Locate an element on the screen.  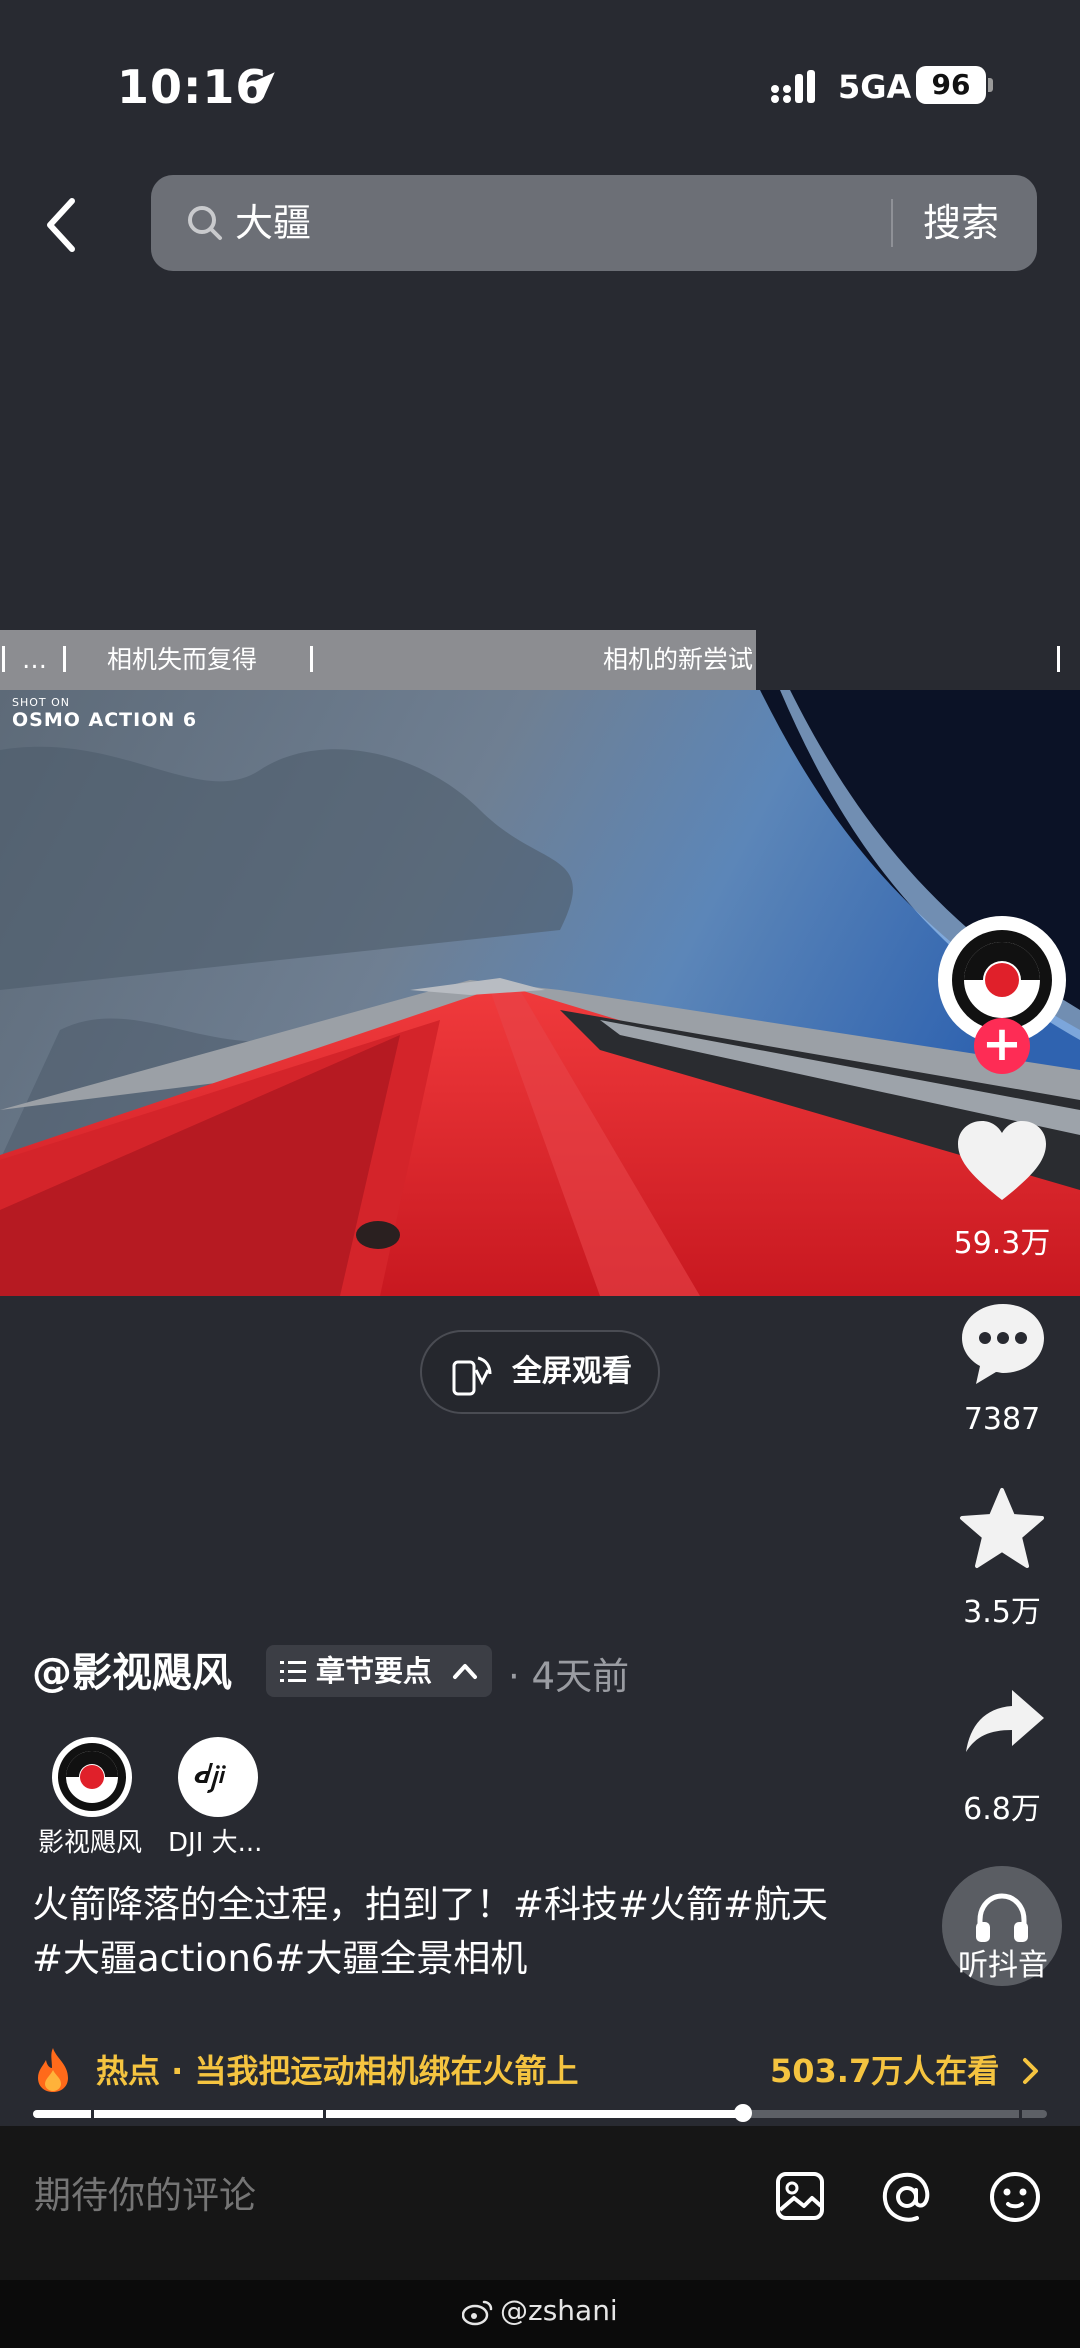
star-icon is located at coordinates (1002, 1528).